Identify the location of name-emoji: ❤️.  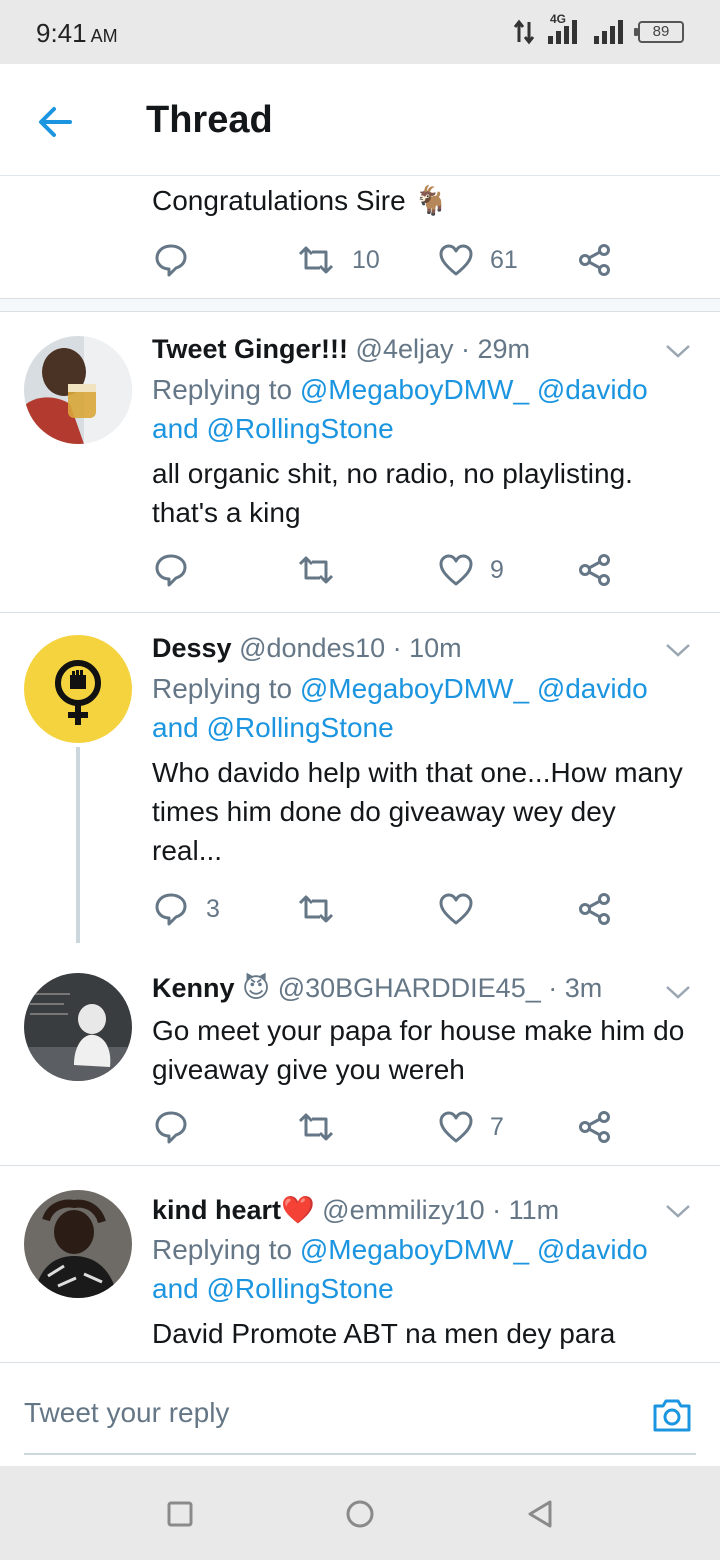
(298, 1210).